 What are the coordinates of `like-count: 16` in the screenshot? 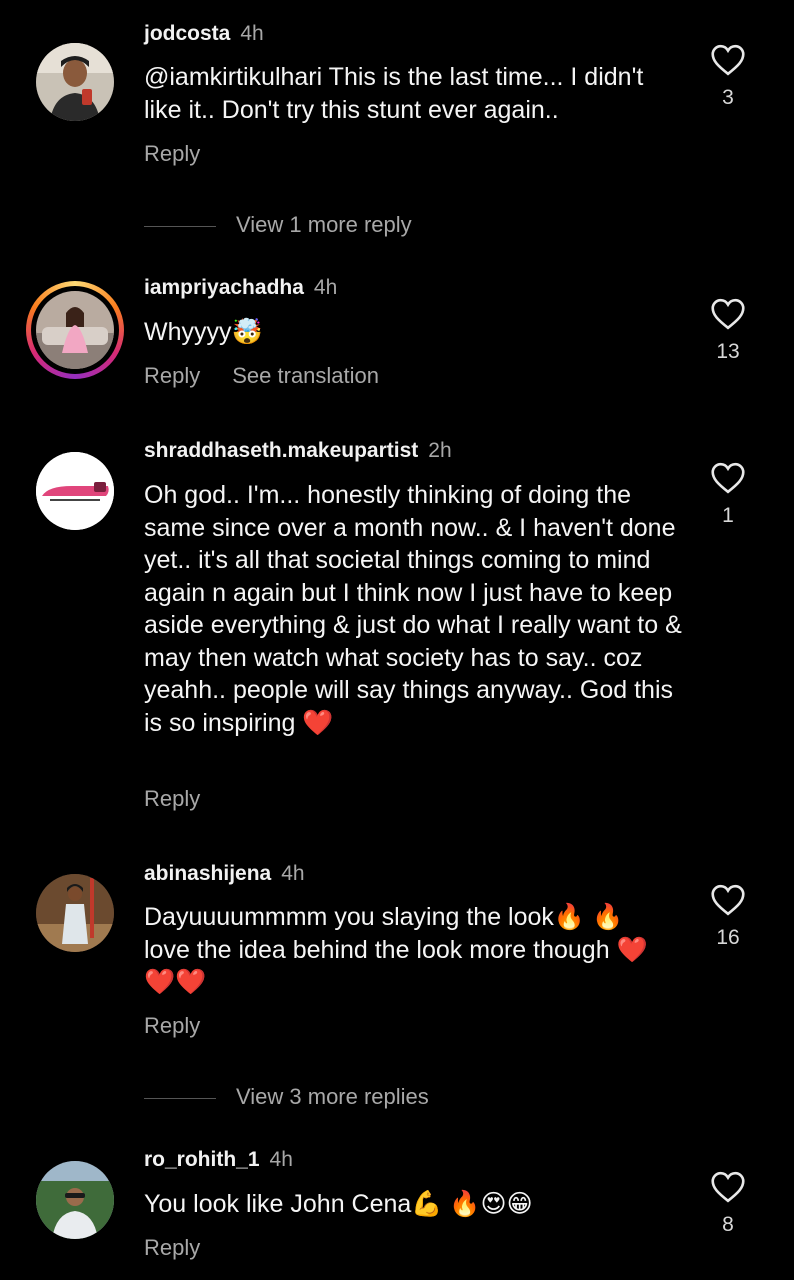 It's located at (728, 937).